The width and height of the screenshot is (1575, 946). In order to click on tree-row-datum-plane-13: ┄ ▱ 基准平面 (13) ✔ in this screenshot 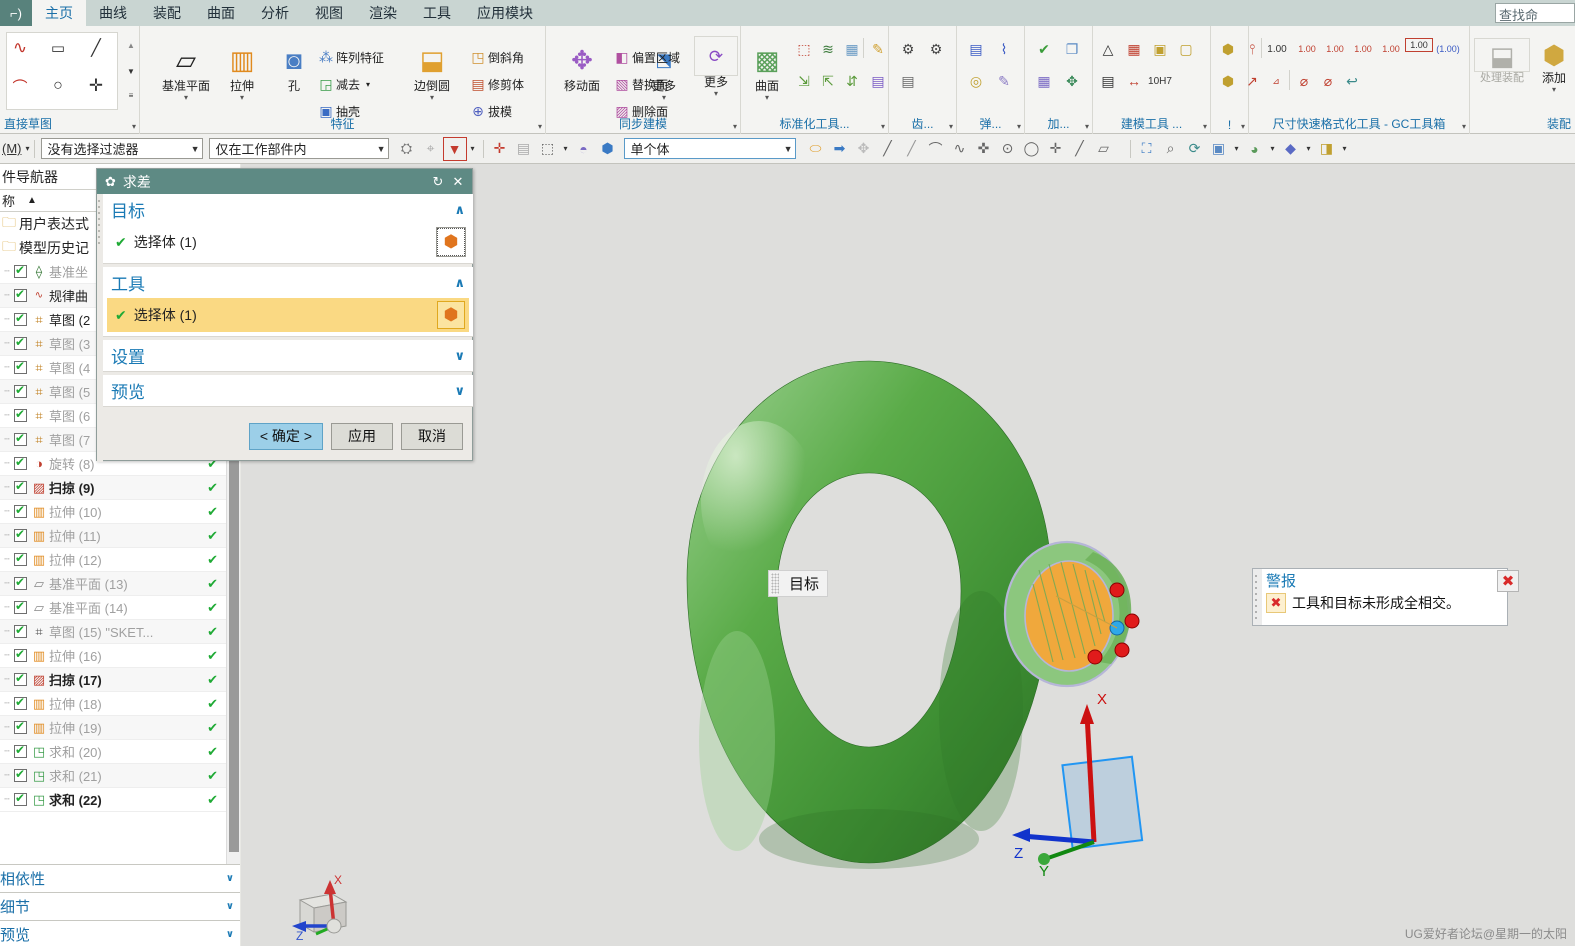, I will do `click(120, 584)`.